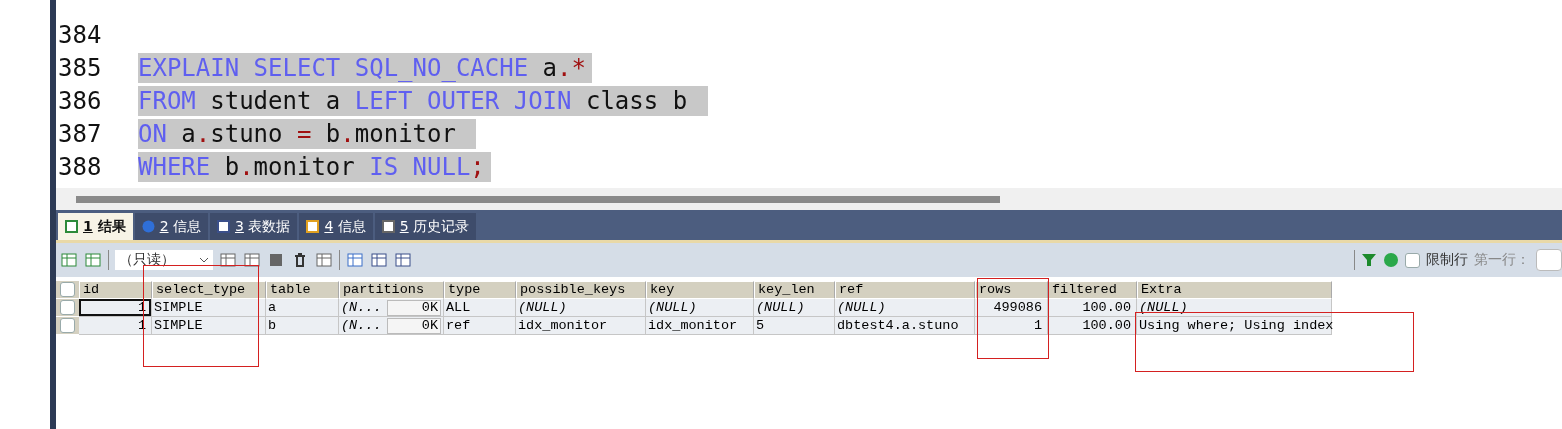  I want to click on column-header: select_type, so click(209, 290).